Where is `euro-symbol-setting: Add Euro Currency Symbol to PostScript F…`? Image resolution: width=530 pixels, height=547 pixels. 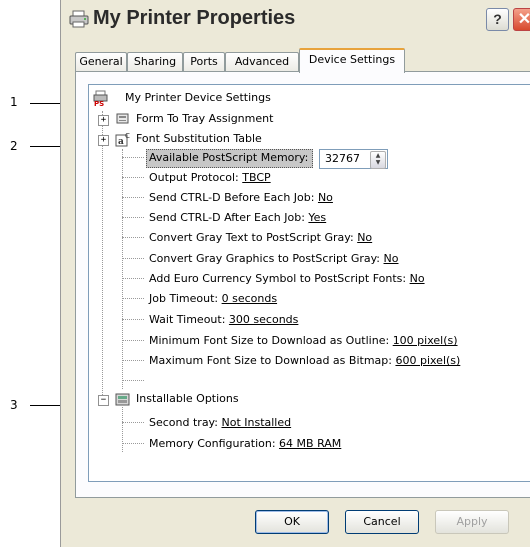
euro-symbol-setting: Add Euro Currency Symbol to PostScript F… is located at coordinates (287, 279).